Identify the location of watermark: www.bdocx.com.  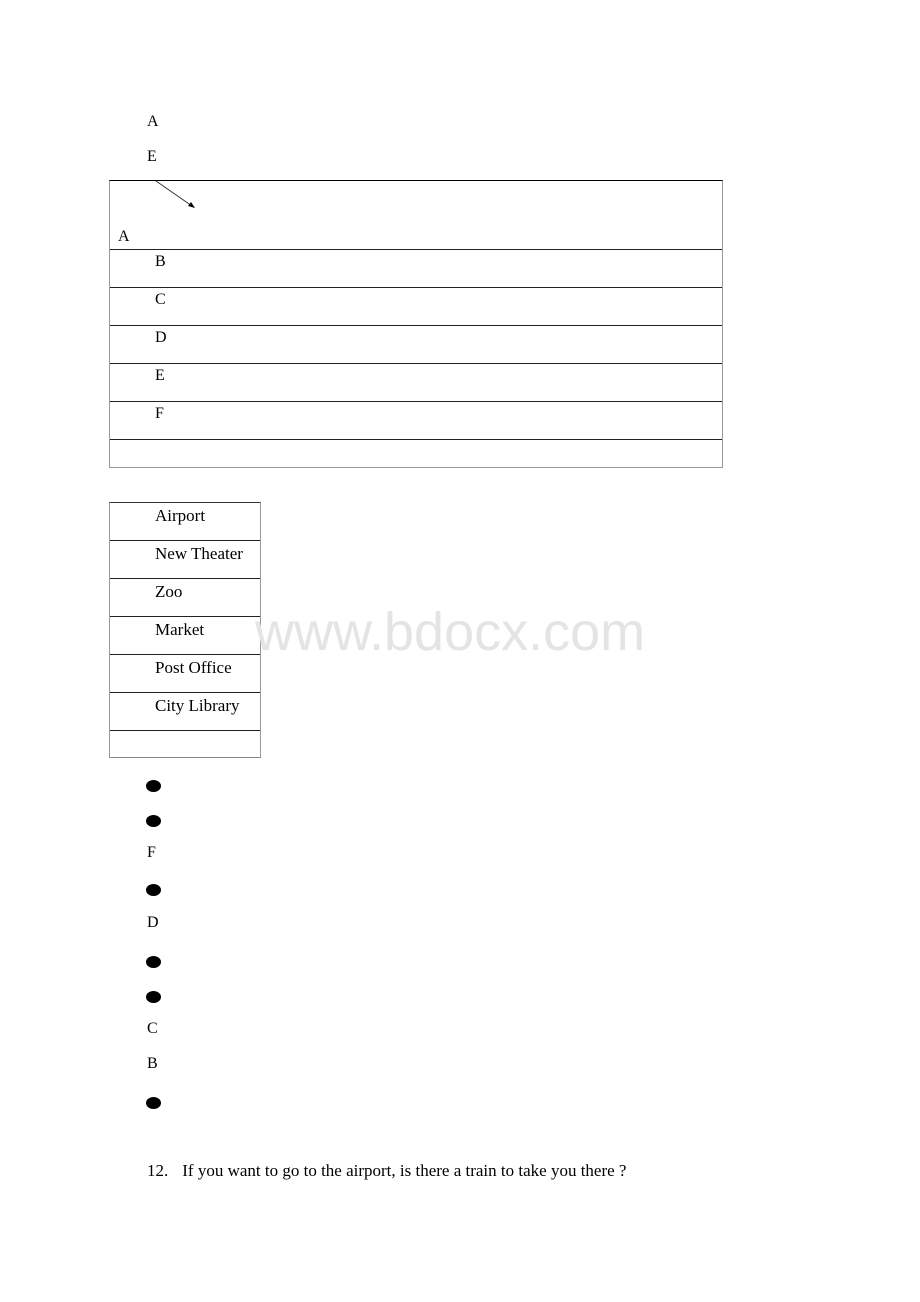
(450, 632).